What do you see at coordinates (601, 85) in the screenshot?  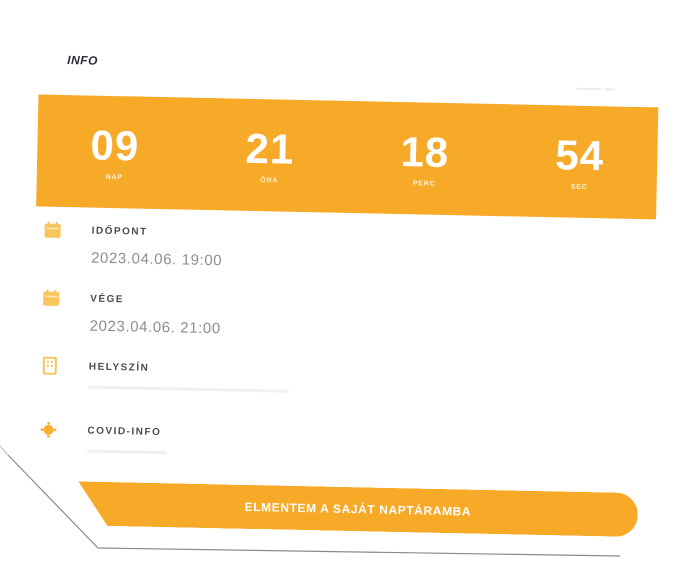 I see `faint-marks` at bounding box center [601, 85].